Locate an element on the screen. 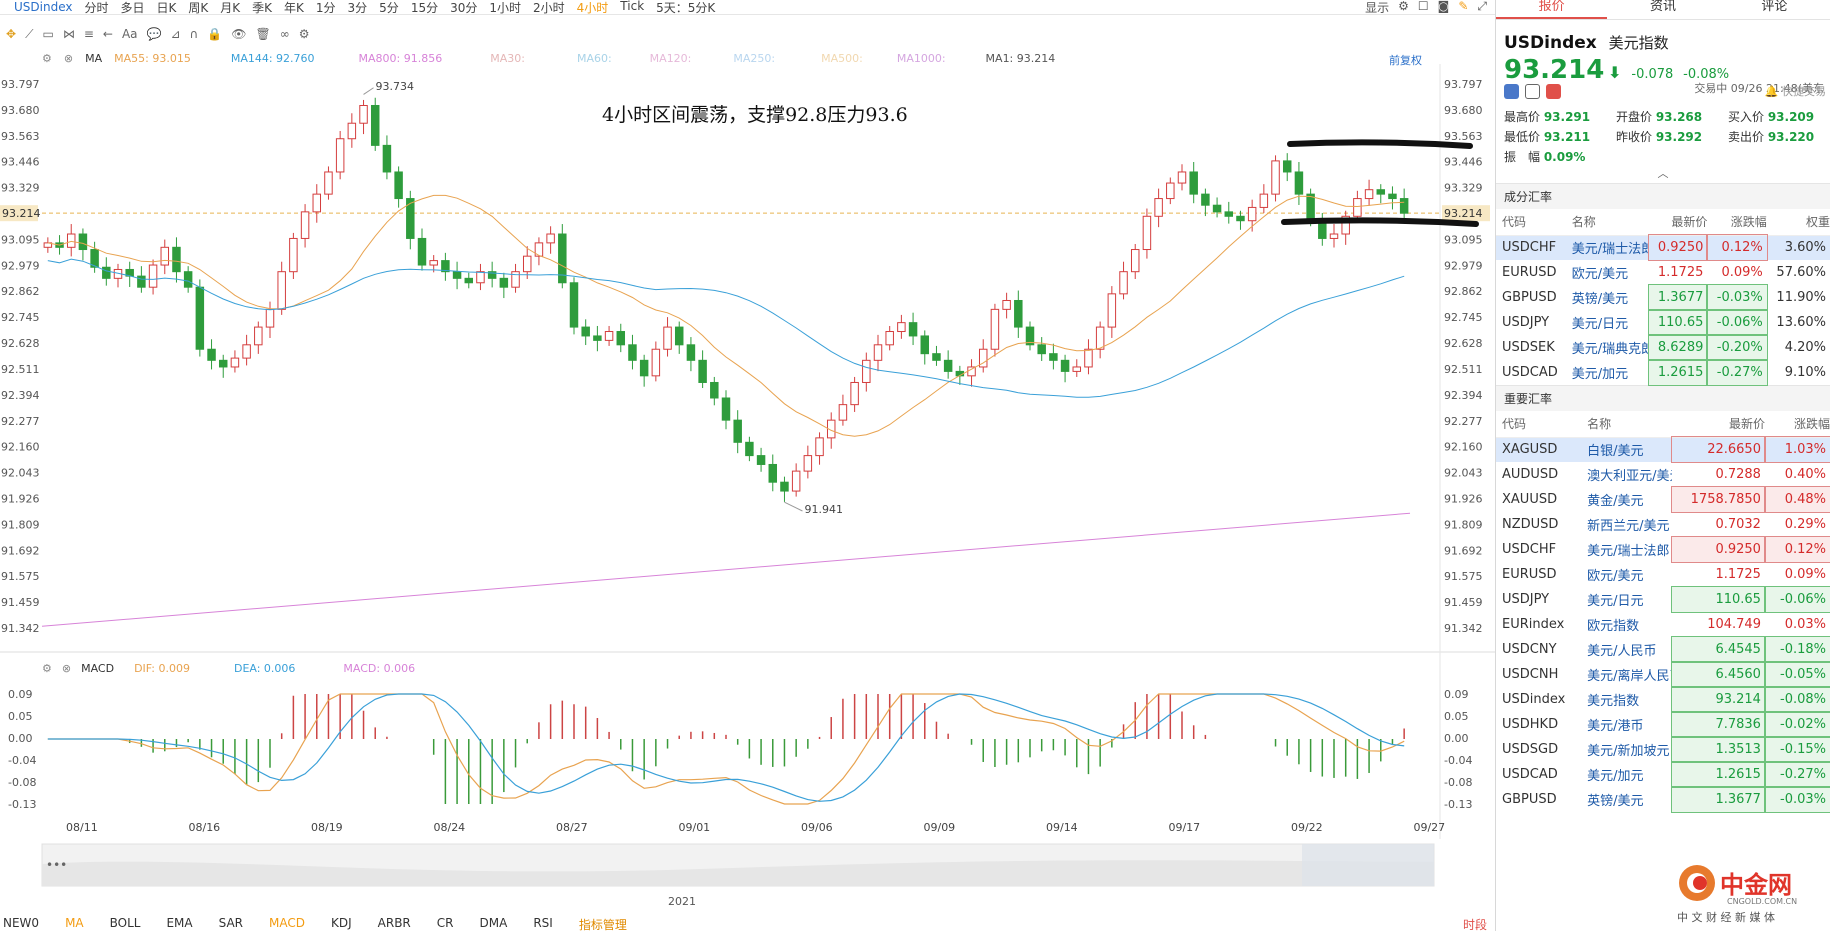 The height and width of the screenshot is (931, 1830). indicator-tab-2: BOLL is located at coordinates (125, 923).